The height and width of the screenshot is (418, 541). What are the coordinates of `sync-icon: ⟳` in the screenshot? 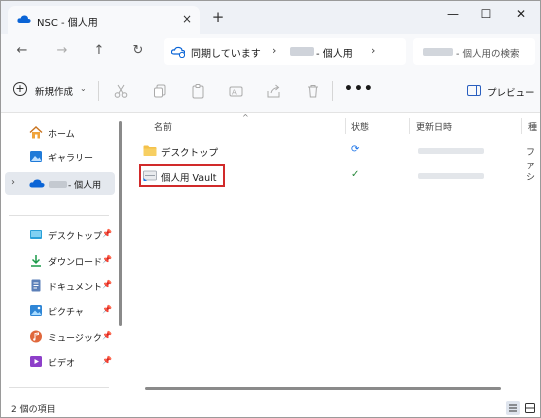 It's located at (355, 149).